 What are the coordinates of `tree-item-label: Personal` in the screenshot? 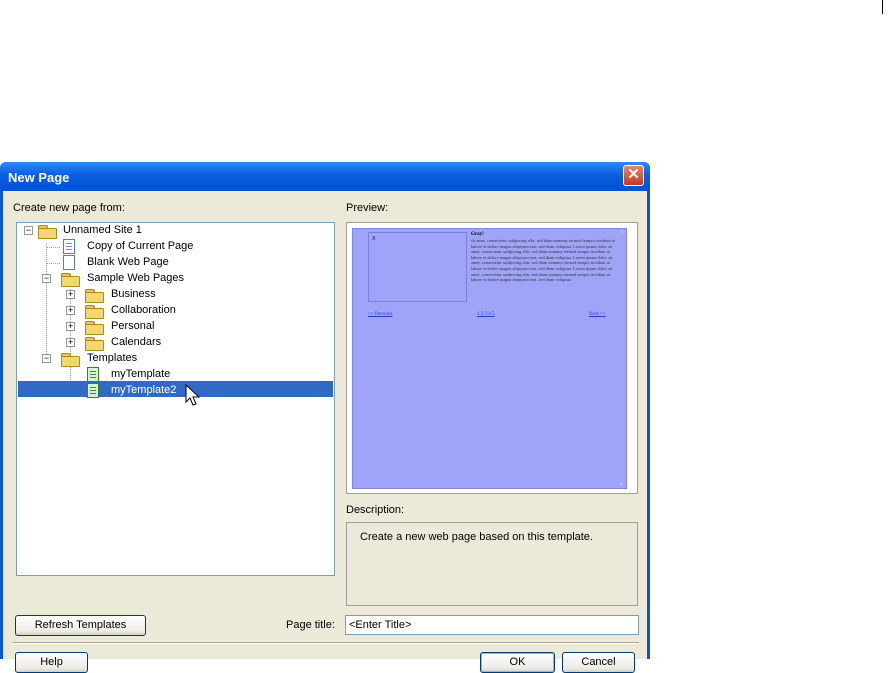 It's located at (133, 326).